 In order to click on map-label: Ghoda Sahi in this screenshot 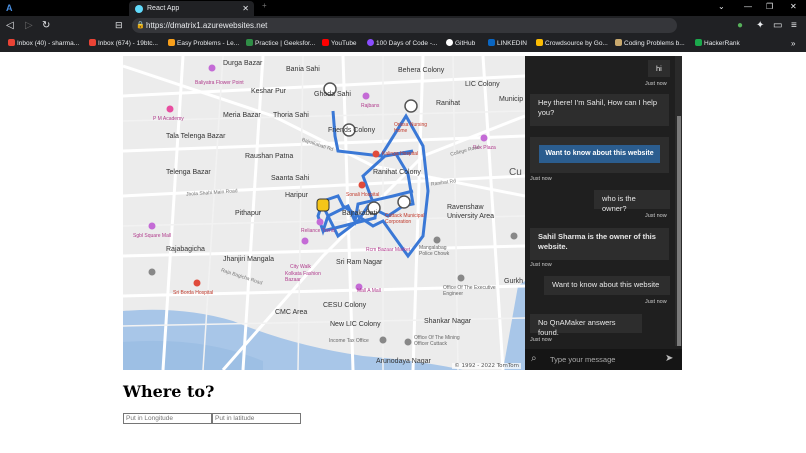, I will do `click(332, 94)`.